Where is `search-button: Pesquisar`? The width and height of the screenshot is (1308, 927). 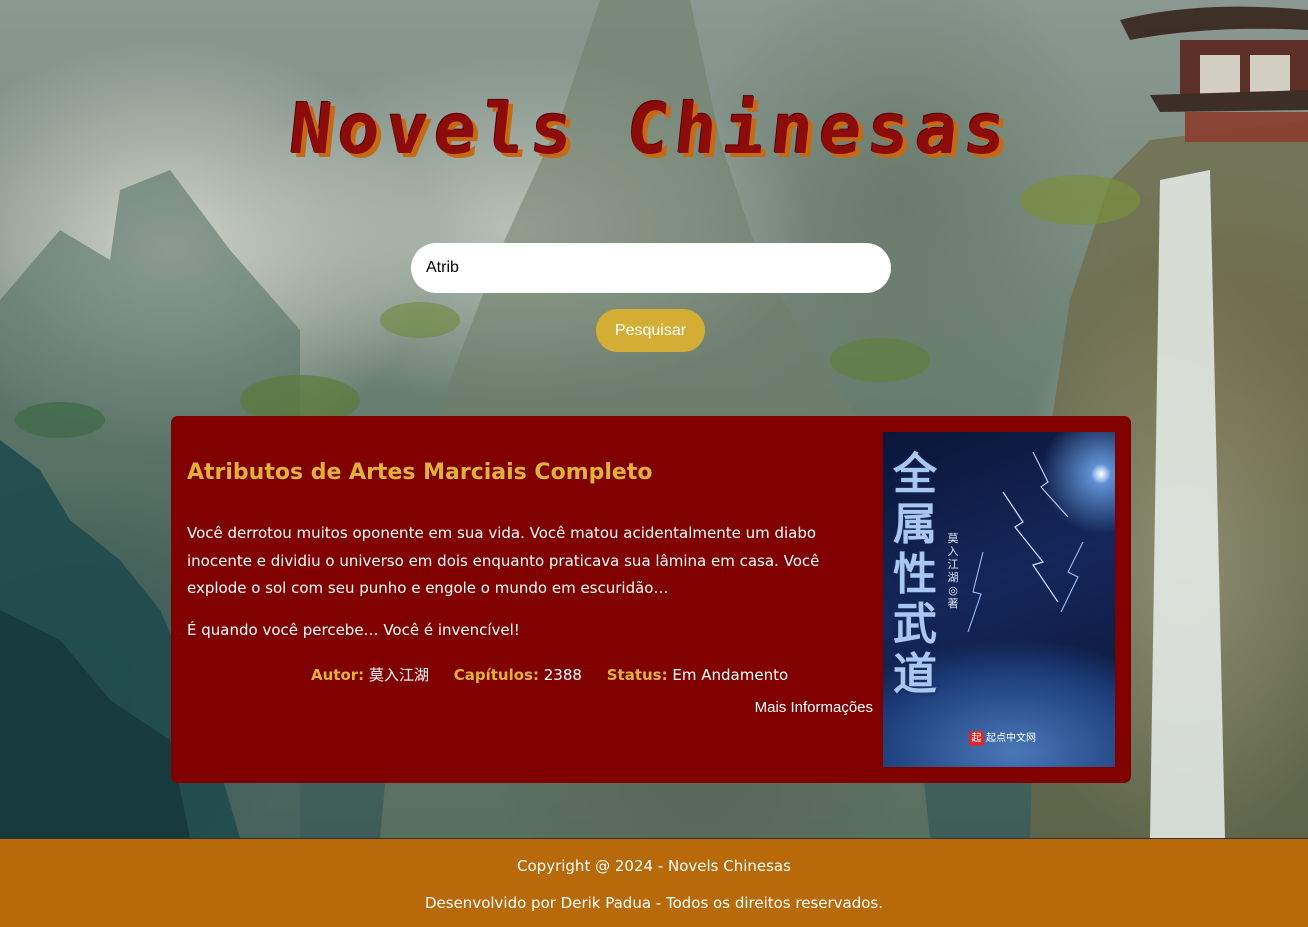 search-button: Pesquisar is located at coordinates (650, 330).